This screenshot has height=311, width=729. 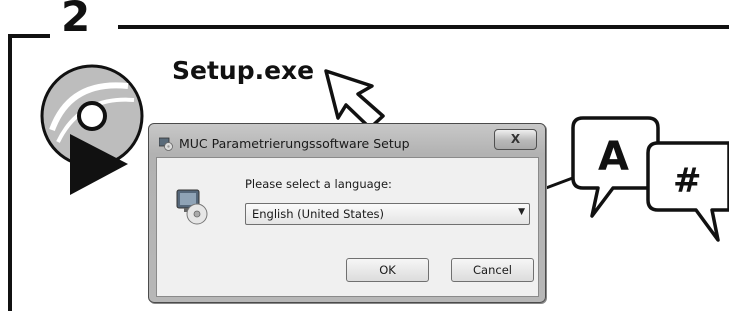 I want to click on bubble-letter-text: A, so click(x=613, y=157).